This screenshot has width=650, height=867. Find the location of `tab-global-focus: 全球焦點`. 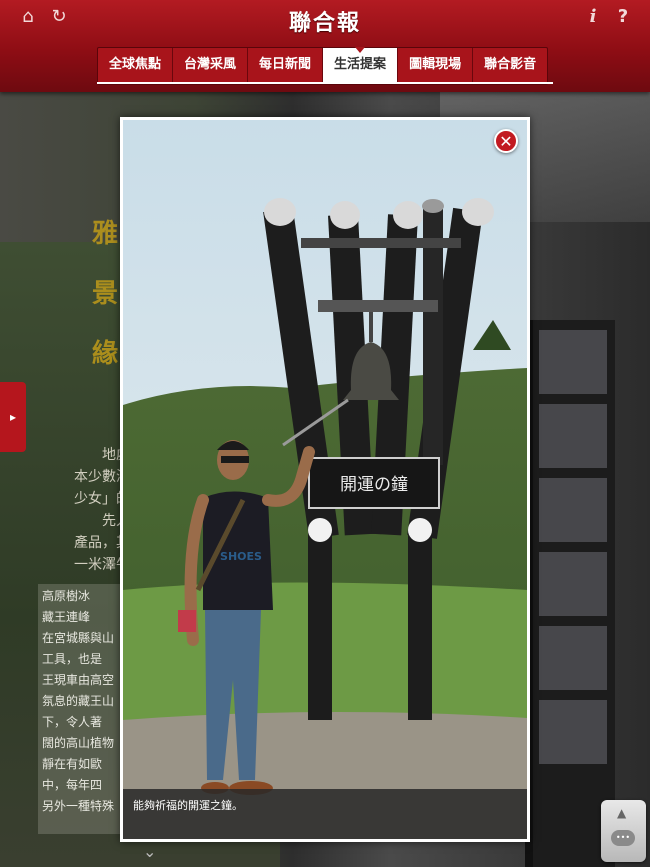

tab-global-focus: 全球焦點 is located at coordinates (136, 66).